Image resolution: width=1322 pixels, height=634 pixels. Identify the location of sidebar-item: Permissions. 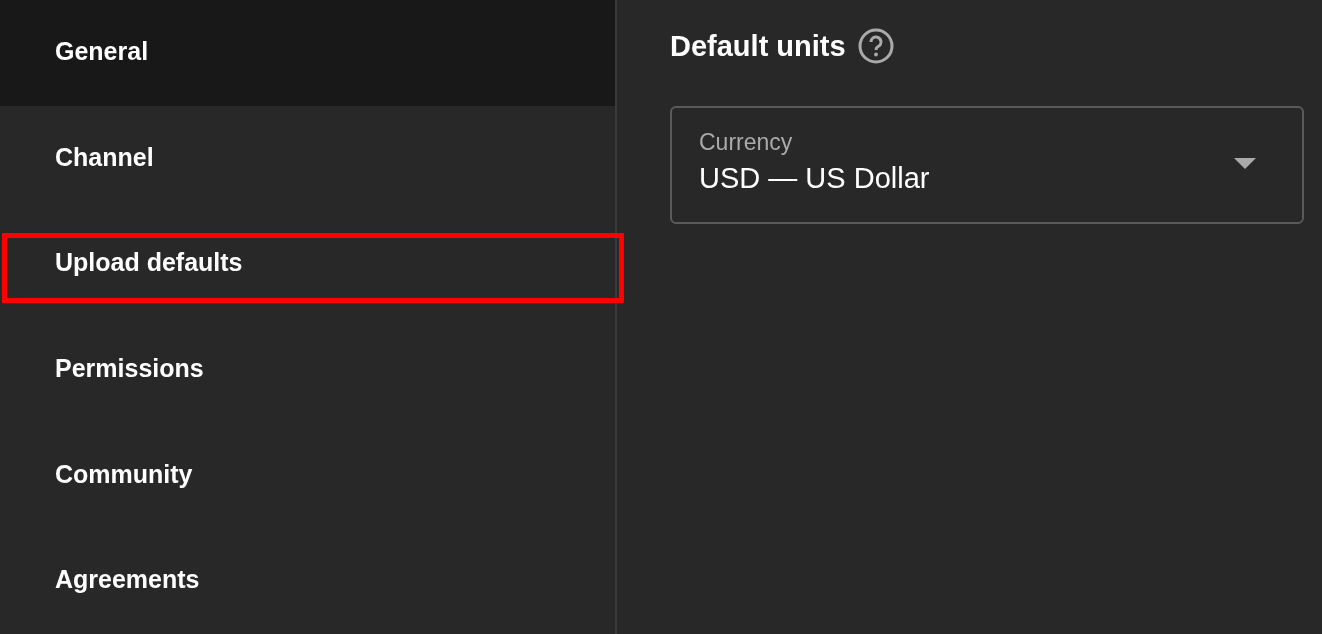
(307, 369).